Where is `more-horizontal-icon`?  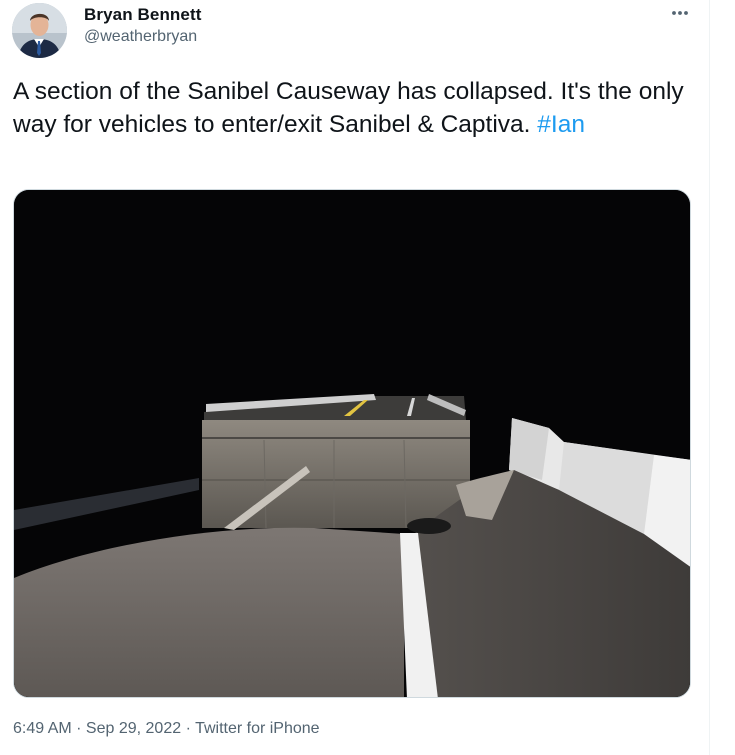 more-horizontal-icon is located at coordinates (680, 13).